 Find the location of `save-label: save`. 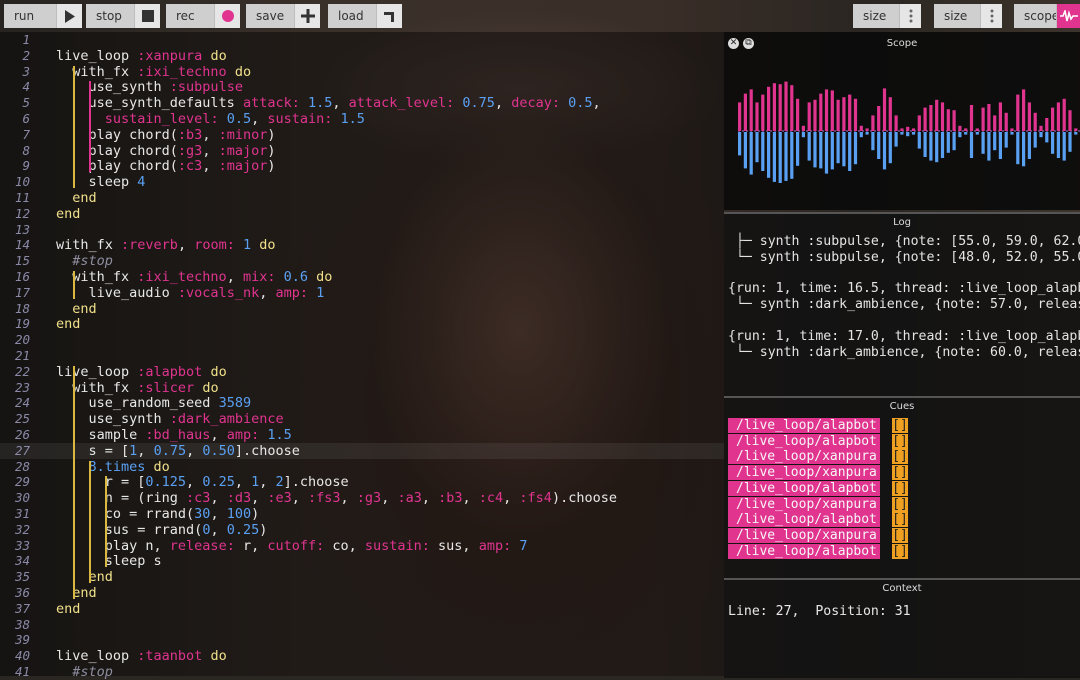

save-label: save is located at coordinates (270, 16).